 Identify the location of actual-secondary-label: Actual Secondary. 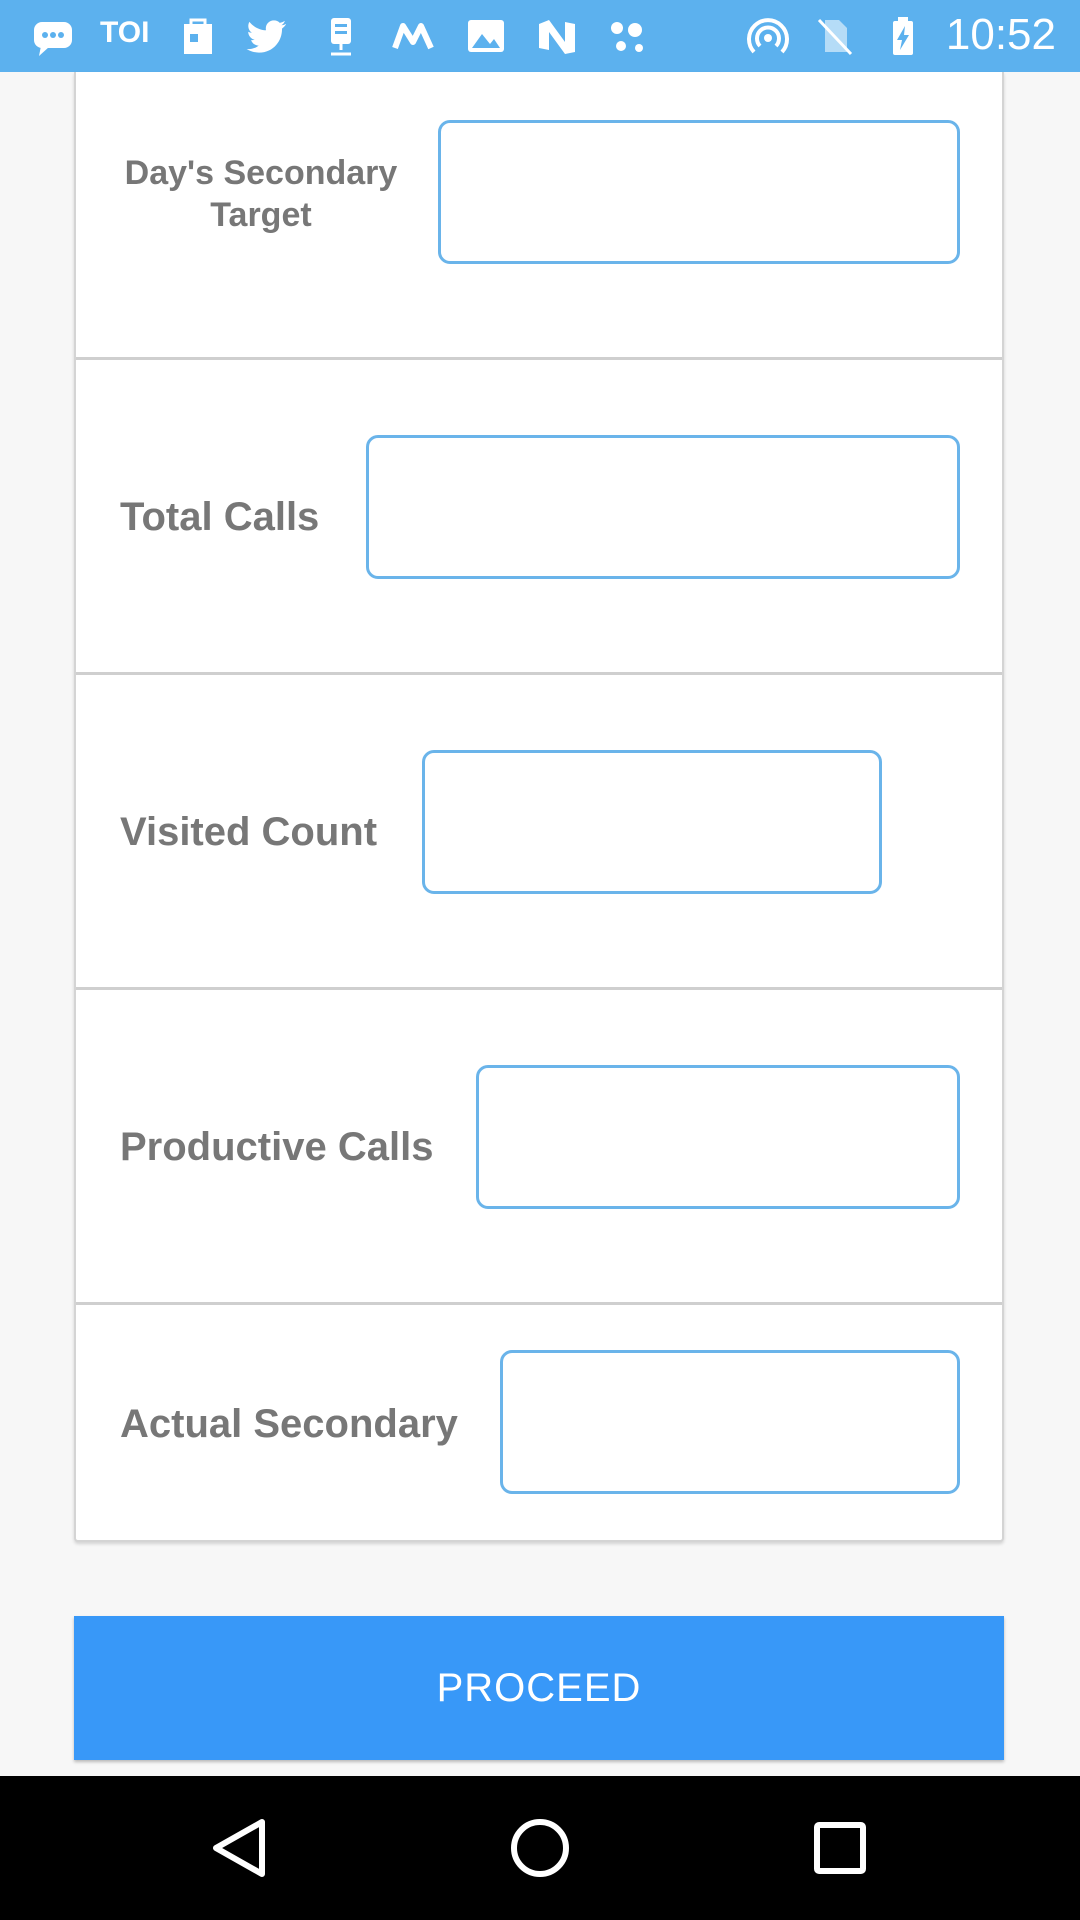
(289, 1424).